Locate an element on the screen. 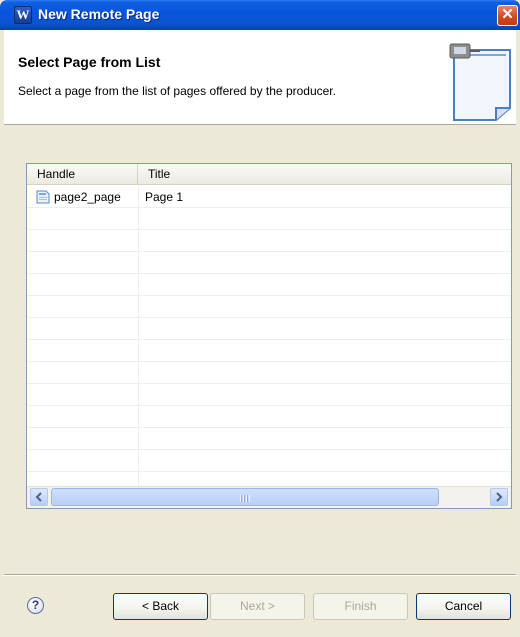 The width and height of the screenshot is (520, 637). window-title: New Remote Page is located at coordinates (99, 14).